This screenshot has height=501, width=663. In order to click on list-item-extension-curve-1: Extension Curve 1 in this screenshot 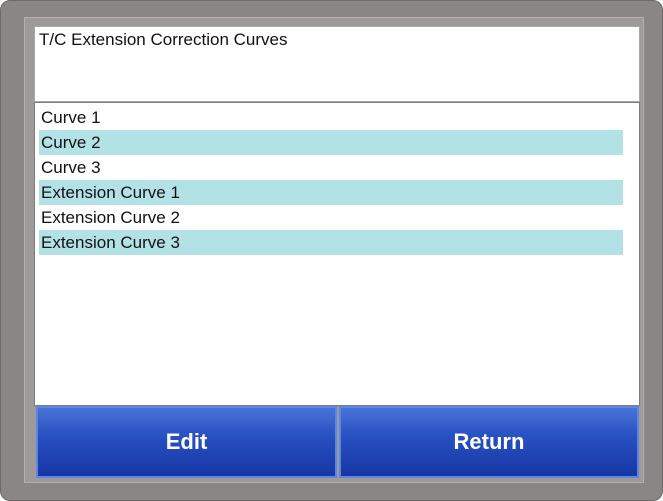, I will do `click(331, 192)`.